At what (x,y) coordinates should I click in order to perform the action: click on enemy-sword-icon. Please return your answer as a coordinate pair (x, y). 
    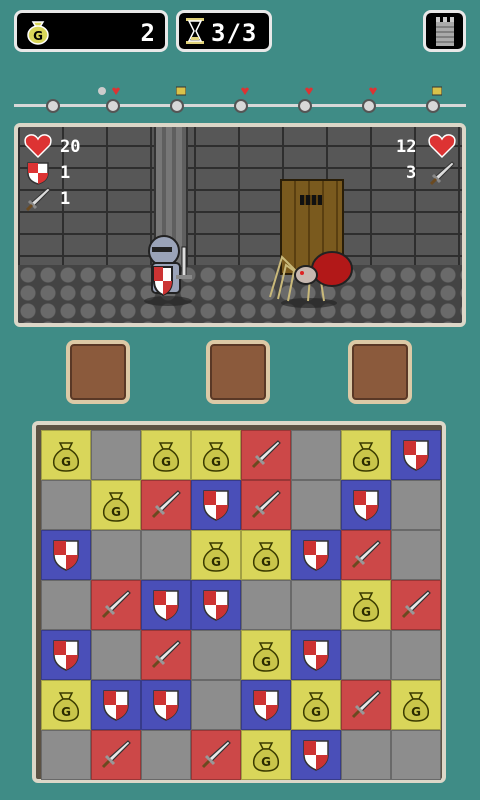
    Looking at the image, I should click on (442, 173).